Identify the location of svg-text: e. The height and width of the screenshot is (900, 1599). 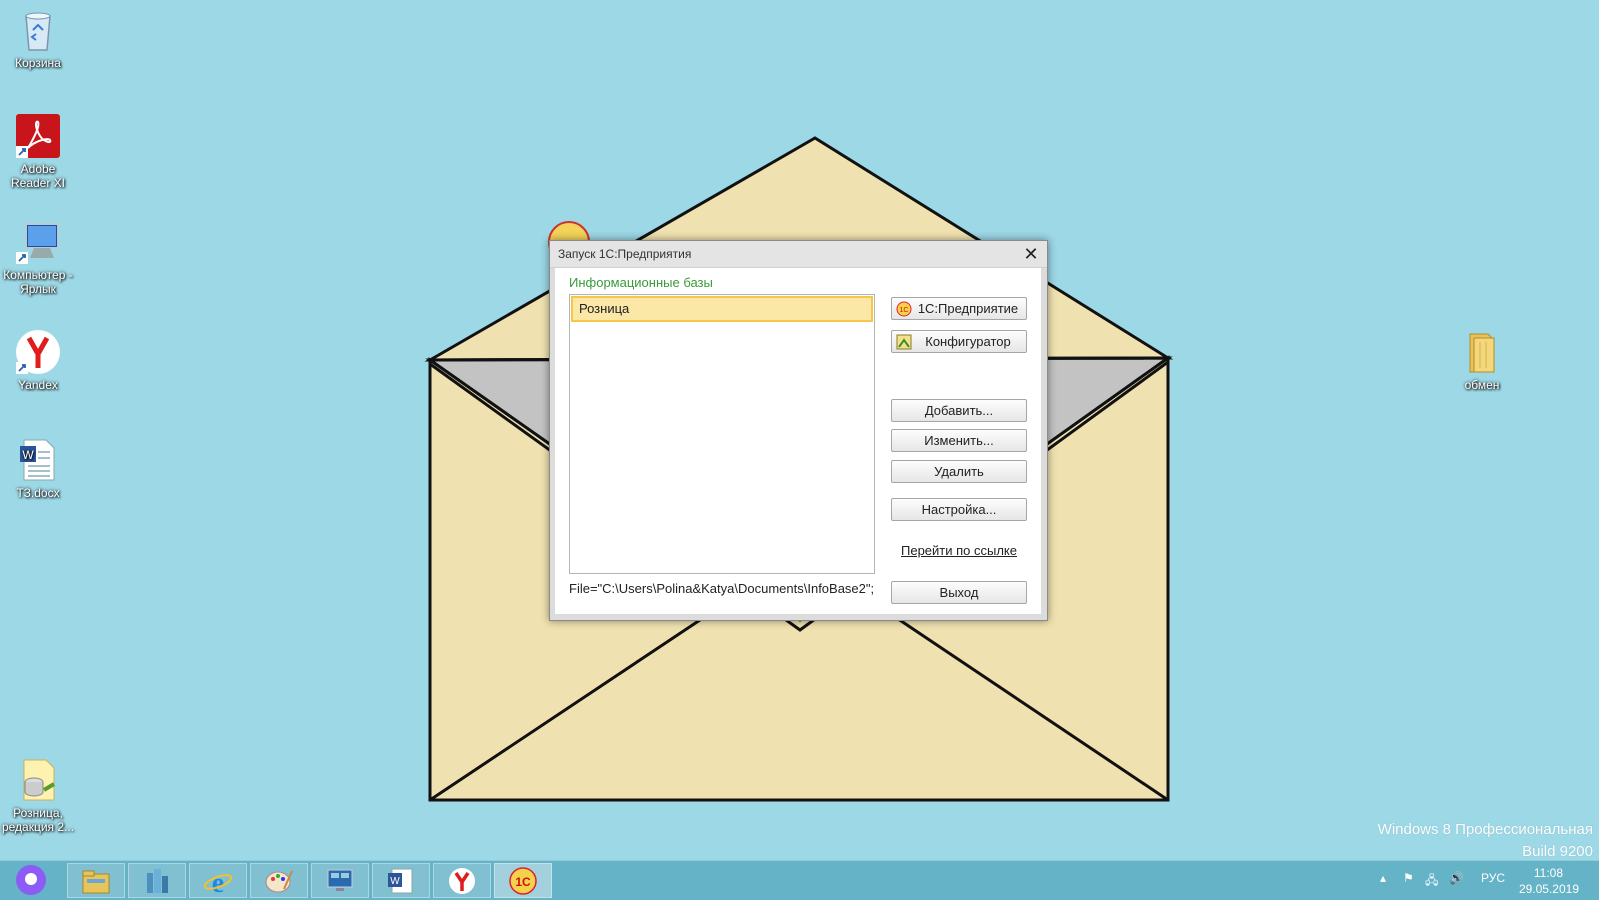
(218, 881).